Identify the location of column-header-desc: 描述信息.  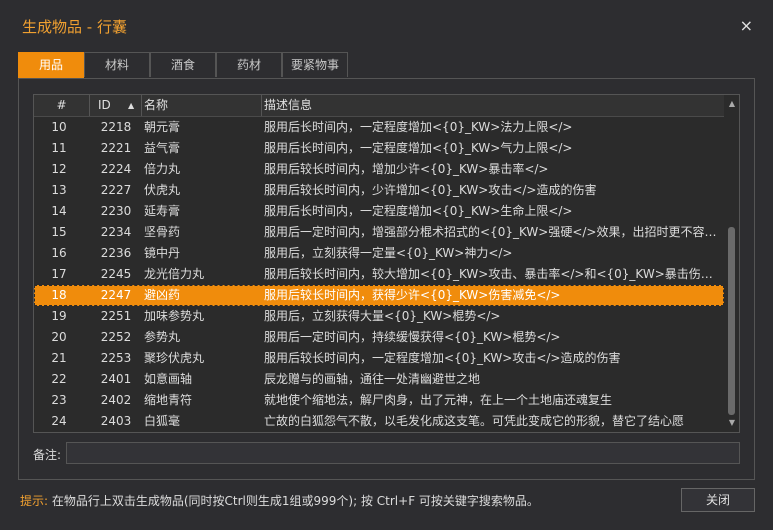
(493, 105).